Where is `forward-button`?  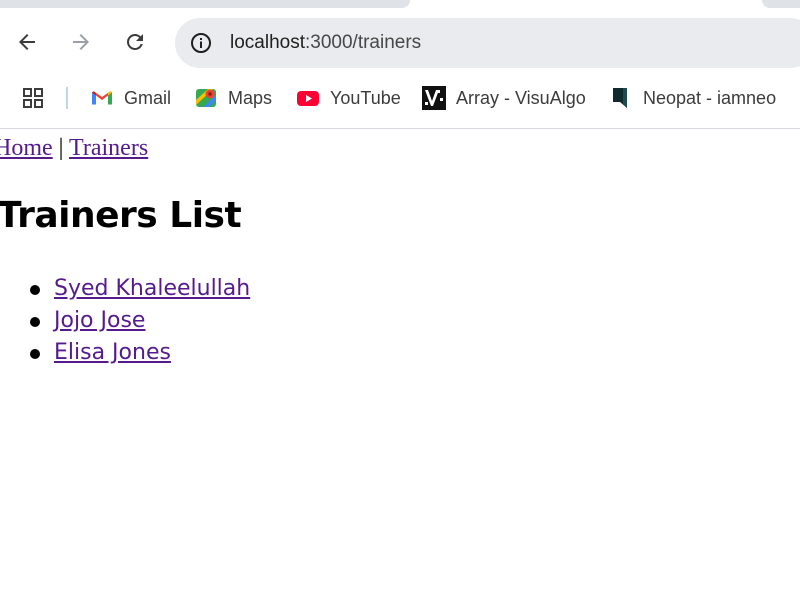
forward-button is located at coordinates (81, 42).